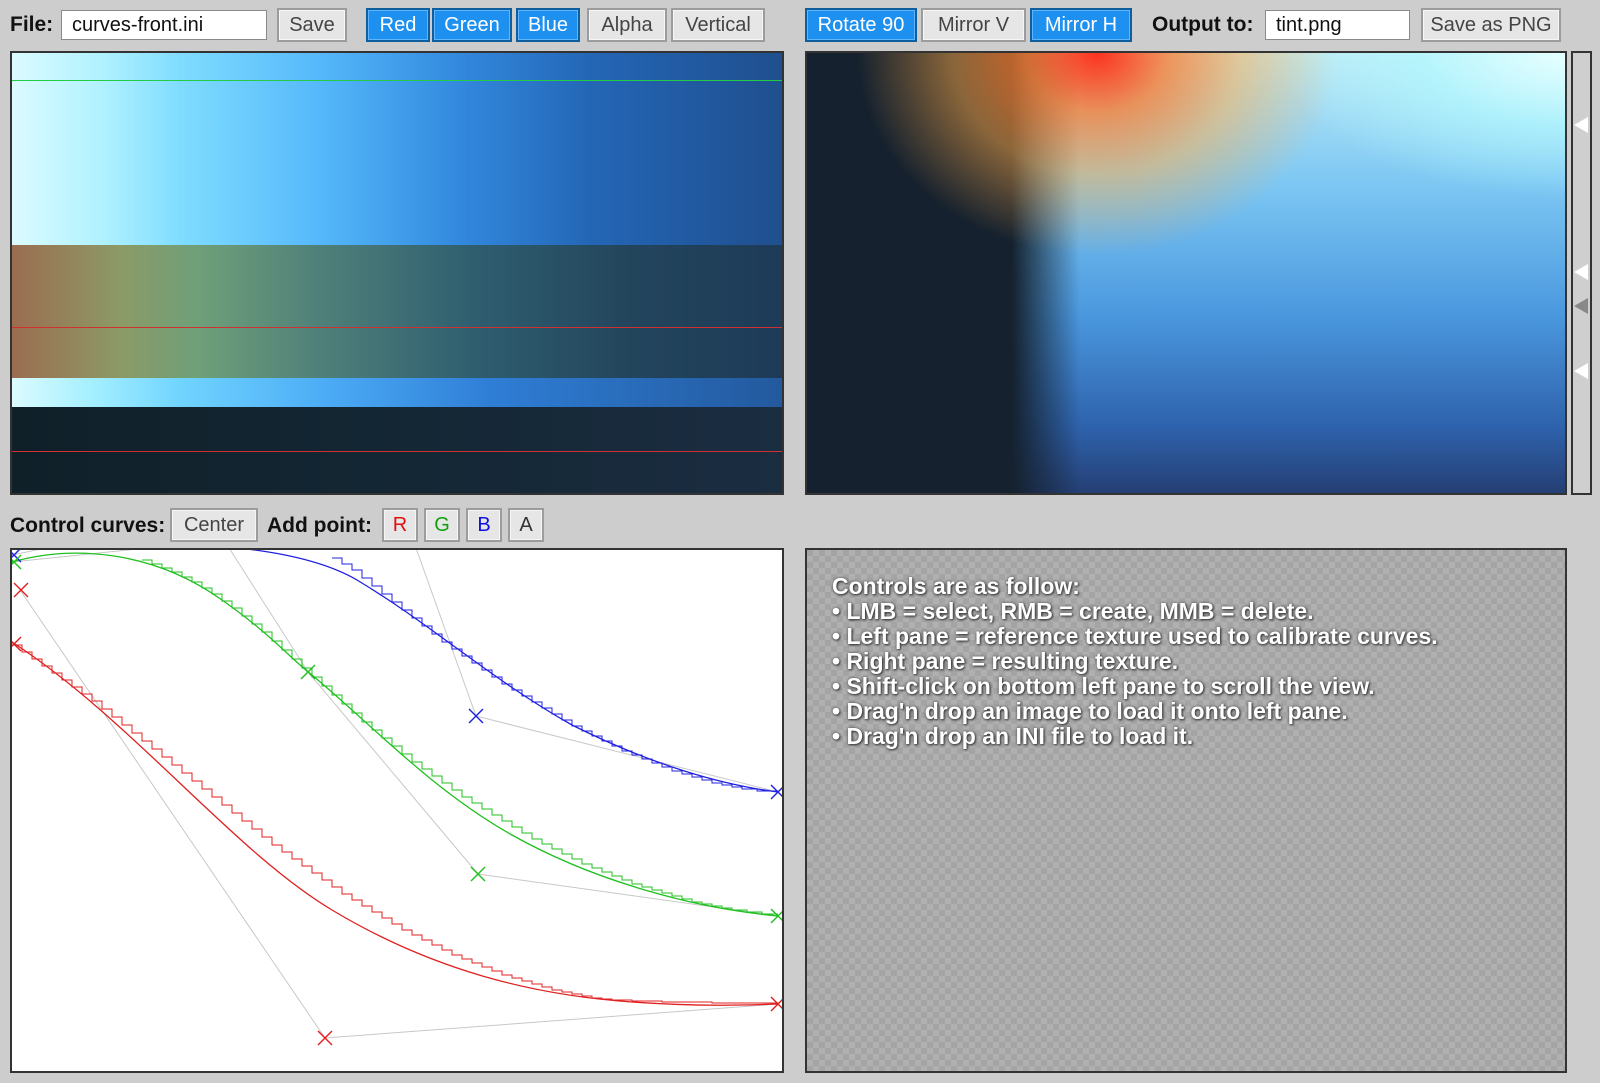 The width and height of the screenshot is (1600, 1083). What do you see at coordinates (956, 586) in the screenshot?
I see `help-line: Controls are as follow:` at bounding box center [956, 586].